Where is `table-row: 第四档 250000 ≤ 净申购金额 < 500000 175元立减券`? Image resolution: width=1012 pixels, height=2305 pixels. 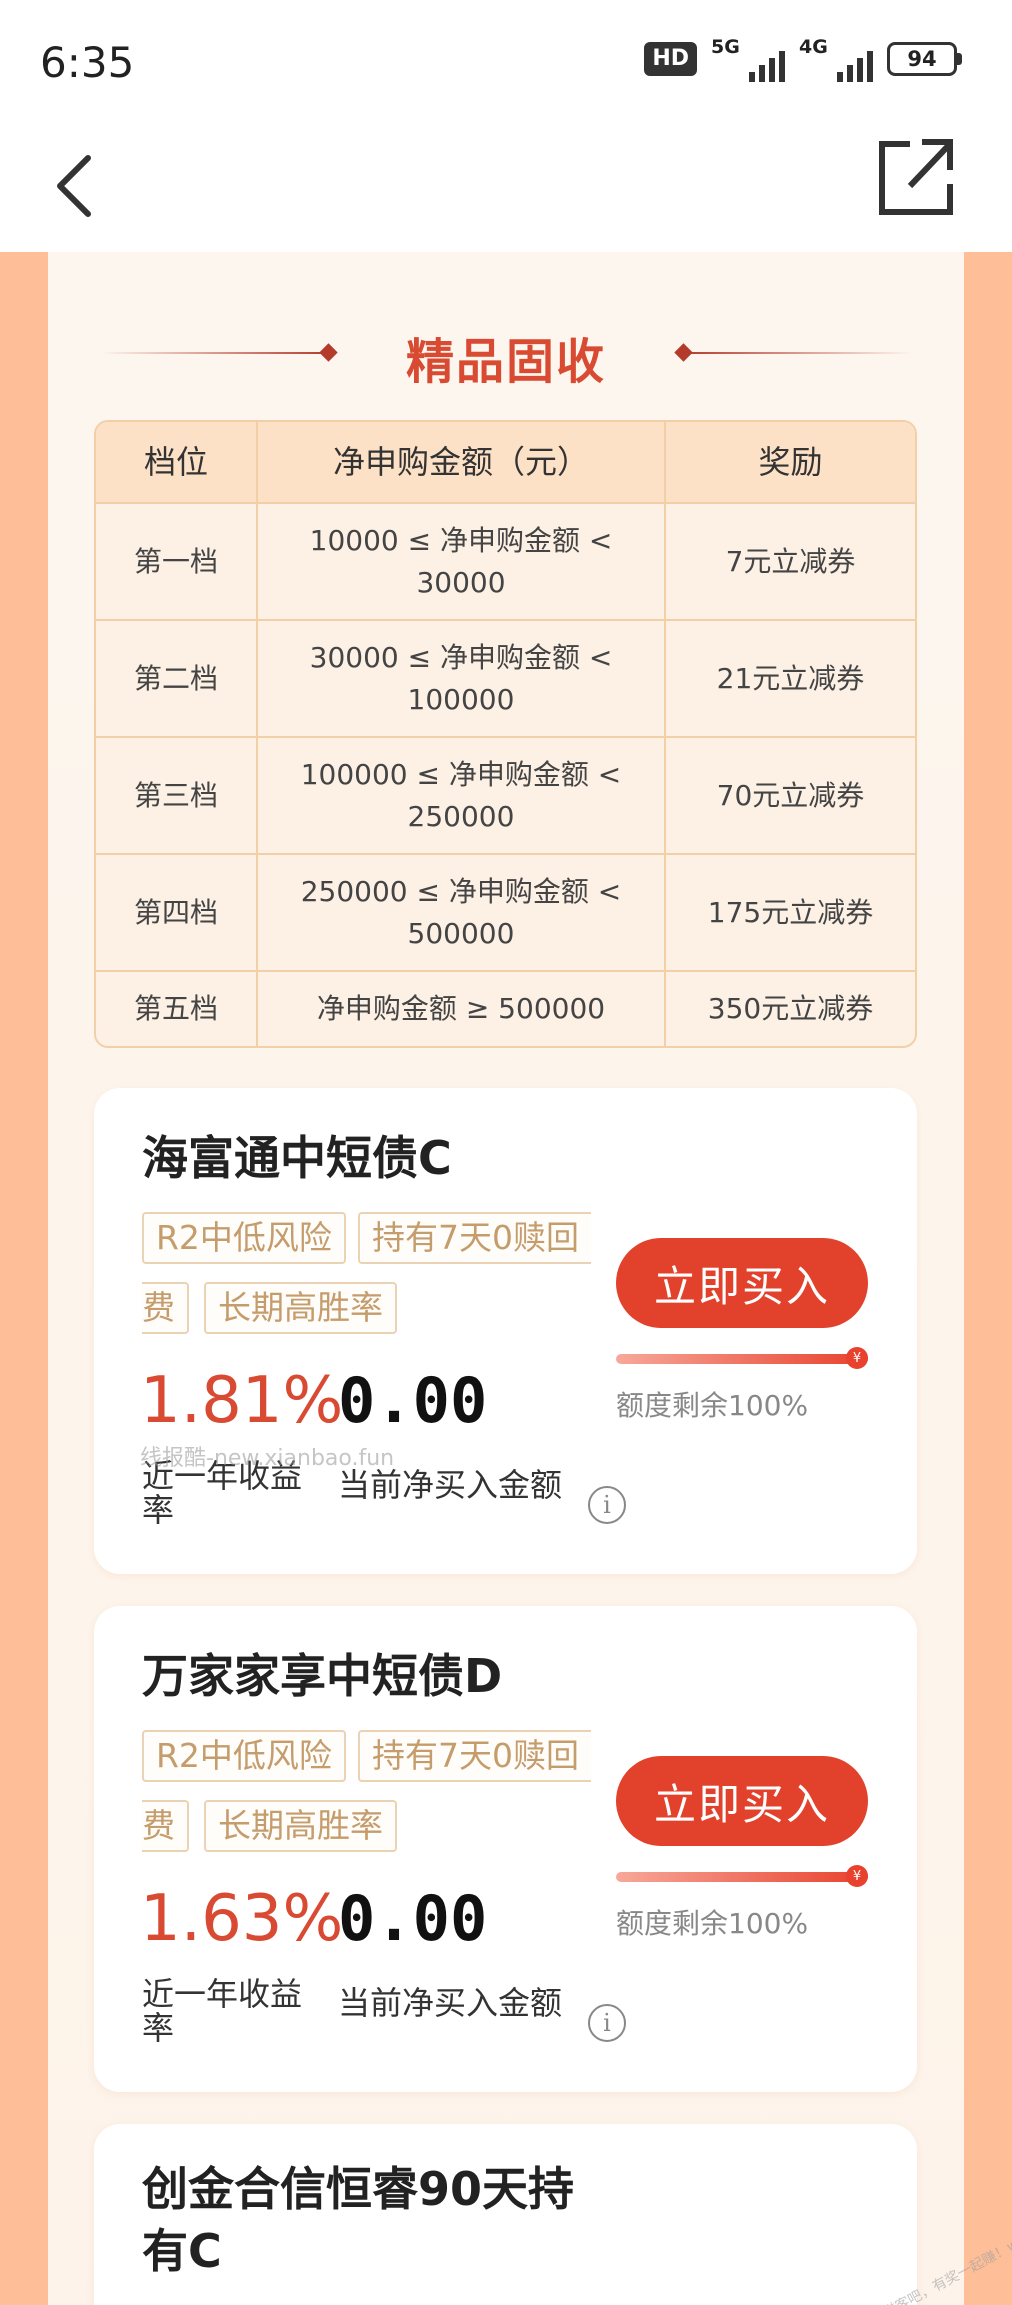
table-row: 第四档 250000 ≤ 净申购金额 < 500000 175元立减券 is located at coordinates (505, 911).